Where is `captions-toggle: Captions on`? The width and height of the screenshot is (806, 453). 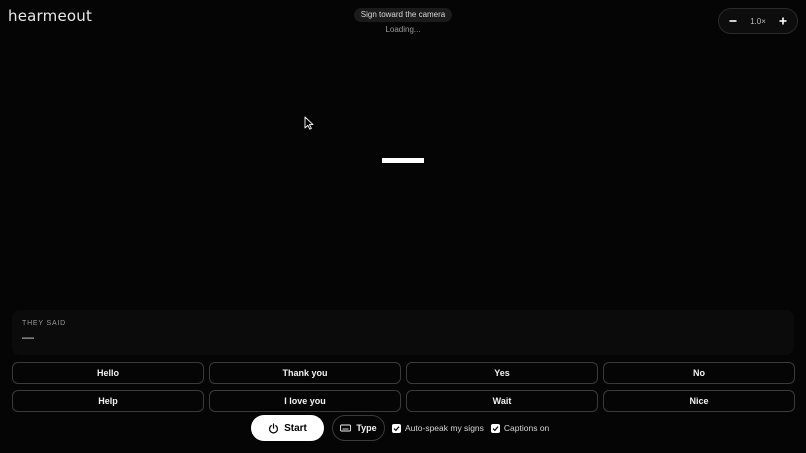 captions-toggle: Captions on is located at coordinates (520, 428).